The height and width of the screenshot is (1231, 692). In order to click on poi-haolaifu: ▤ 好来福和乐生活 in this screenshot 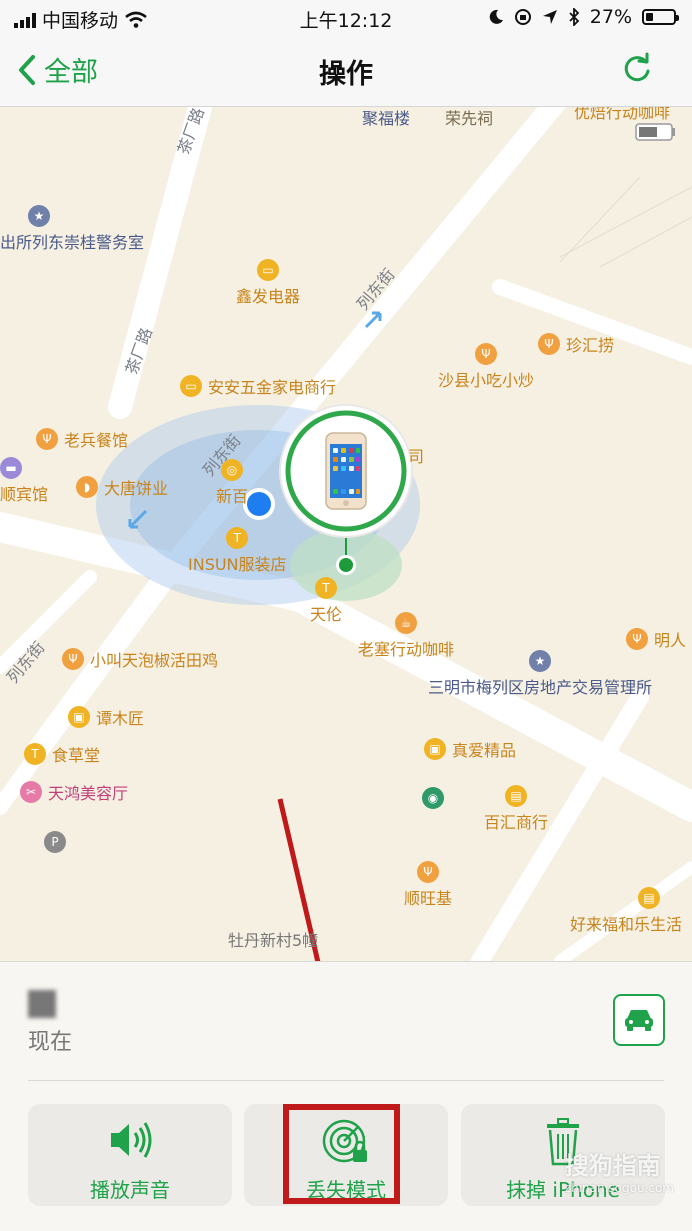, I will do `click(626, 911)`.